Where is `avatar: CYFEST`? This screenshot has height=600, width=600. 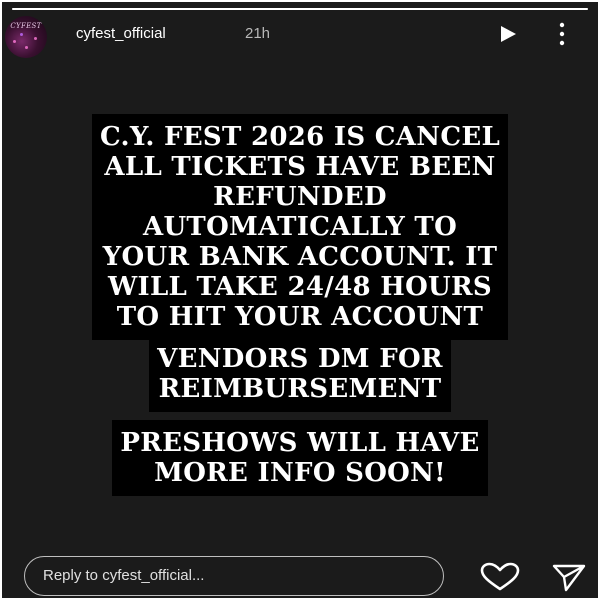
avatar: CYFEST is located at coordinates (26, 37).